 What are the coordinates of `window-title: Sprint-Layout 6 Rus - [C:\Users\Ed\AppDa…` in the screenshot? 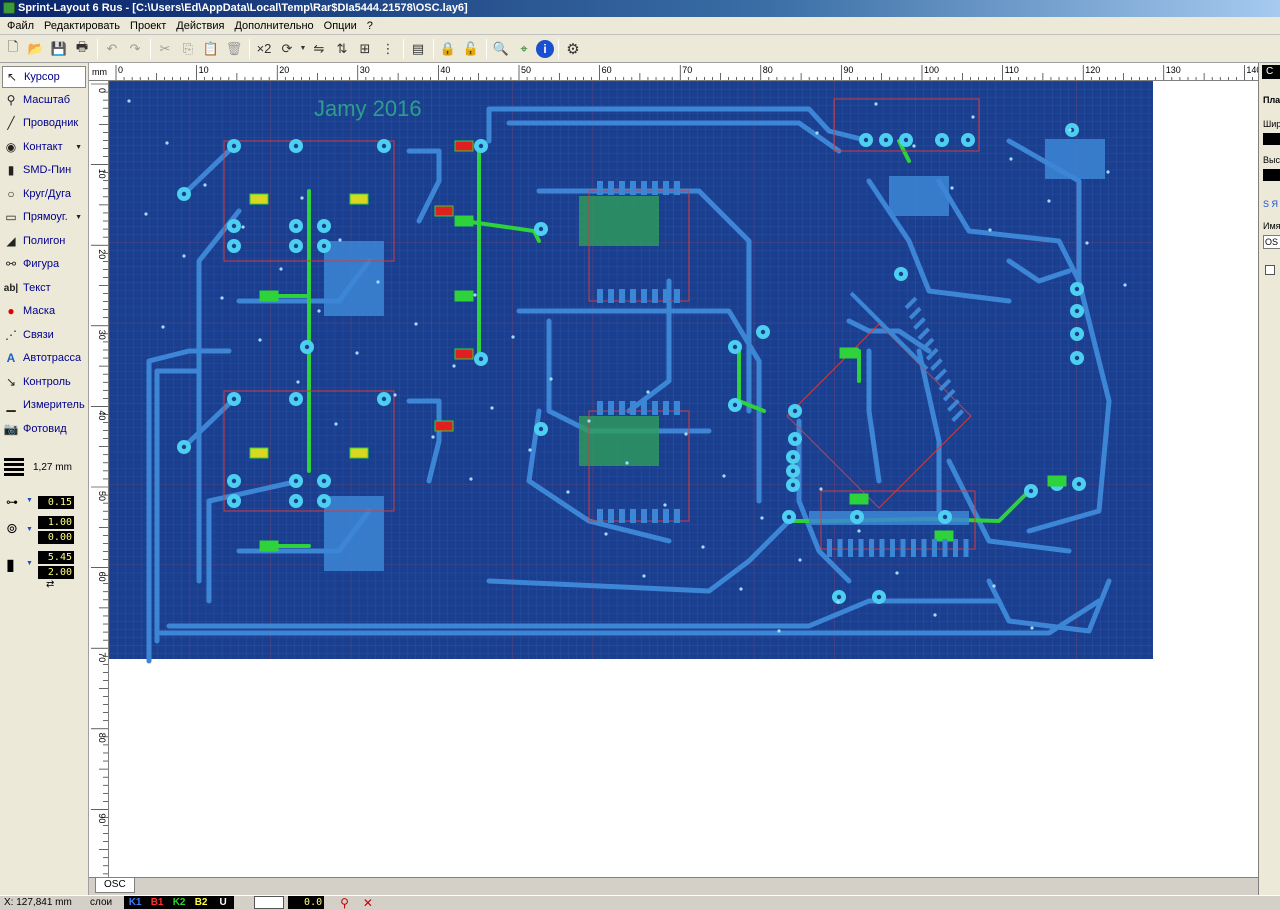 It's located at (243, 8).